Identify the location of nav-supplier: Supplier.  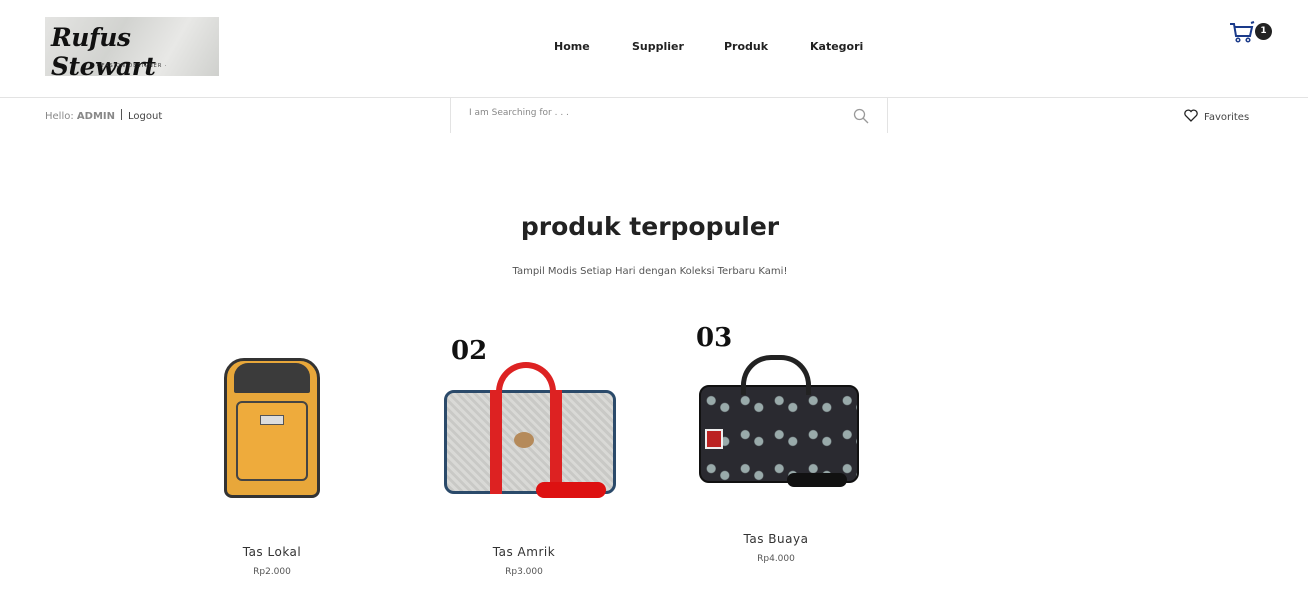
(658, 46).